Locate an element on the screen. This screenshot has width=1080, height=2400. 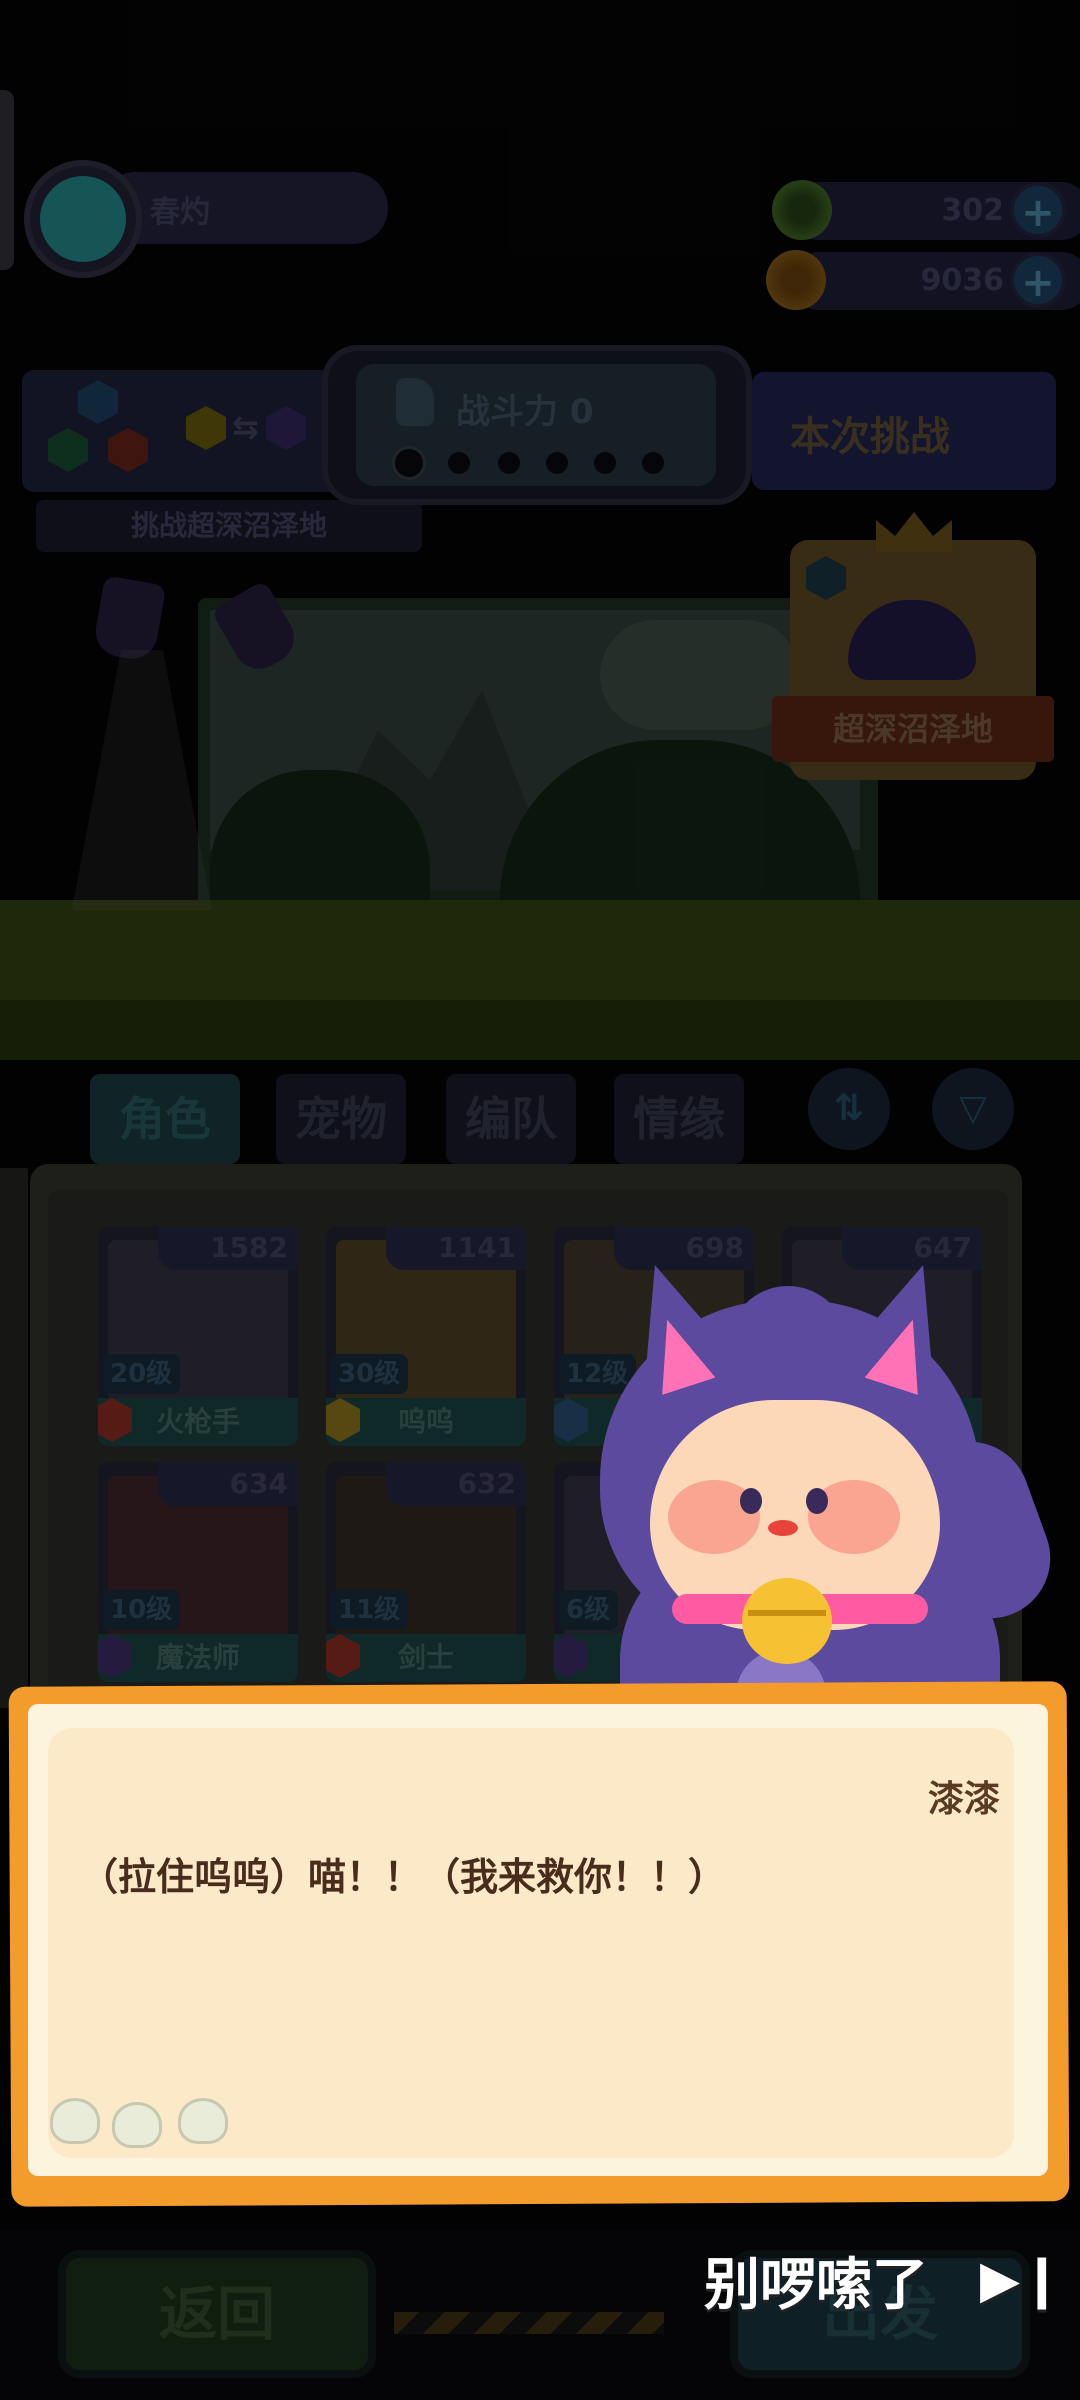
challenge-subtitle: 挑战超深沼泽地 is located at coordinates (229, 526).